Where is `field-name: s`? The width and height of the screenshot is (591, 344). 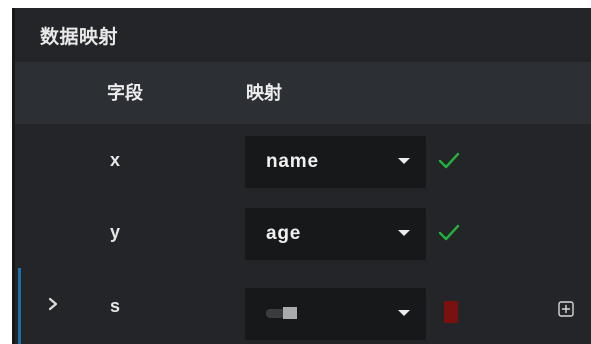 field-name: s is located at coordinates (115, 306).